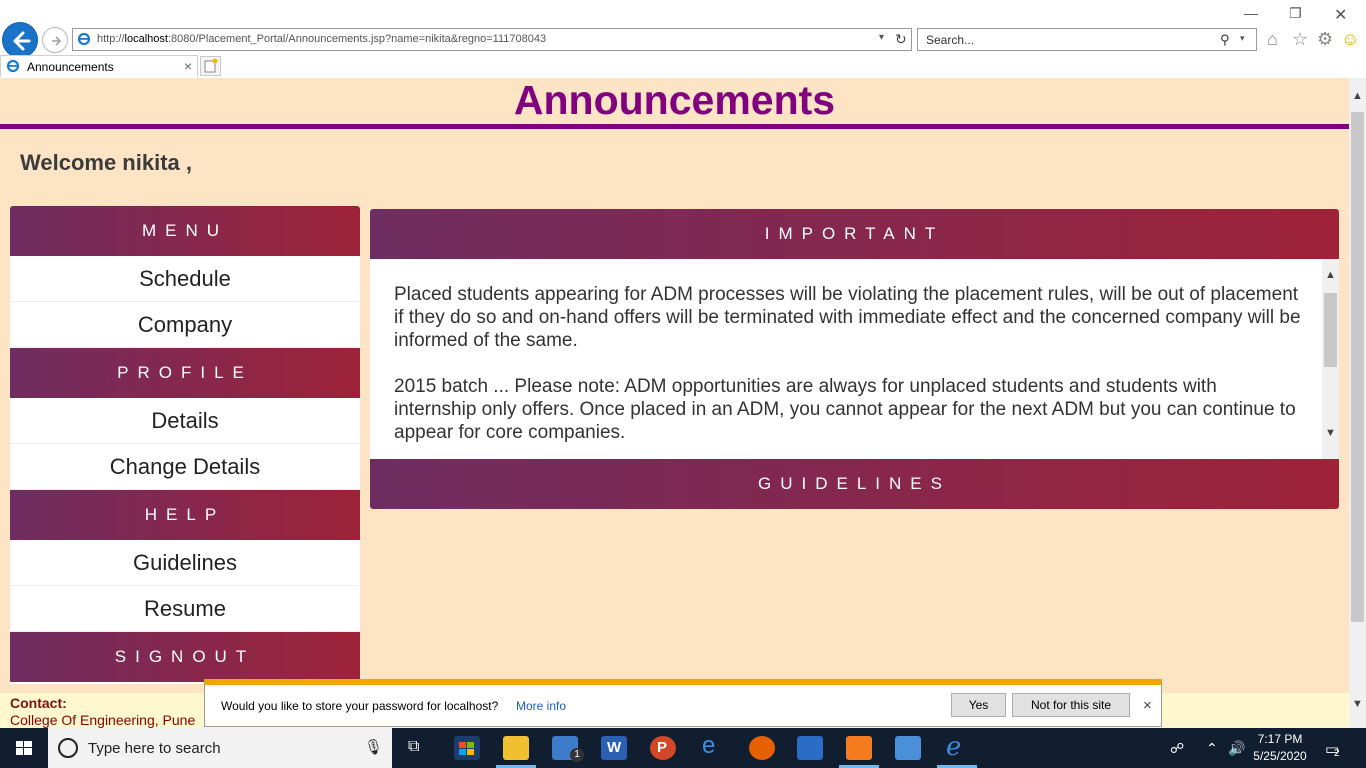 The width and height of the screenshot is (1366, 768). Describe the element at coordinates (1212, 748) in the screenshot. I see `show-hidden-icons: ⌃` at that location.